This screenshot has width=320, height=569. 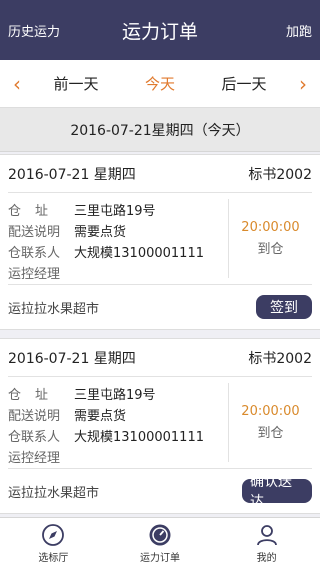 I want to click on user-icon, so click(x=266, y=535).